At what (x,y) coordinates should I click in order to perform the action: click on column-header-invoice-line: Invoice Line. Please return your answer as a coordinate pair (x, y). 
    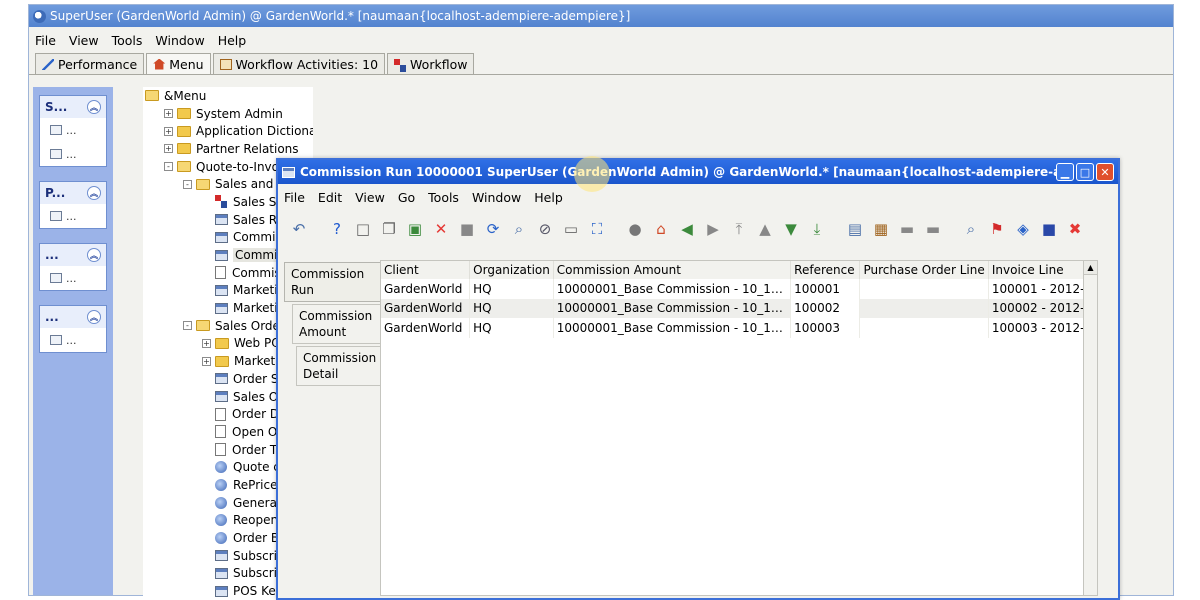
    Looking at the image, I should click on (1042, 270).